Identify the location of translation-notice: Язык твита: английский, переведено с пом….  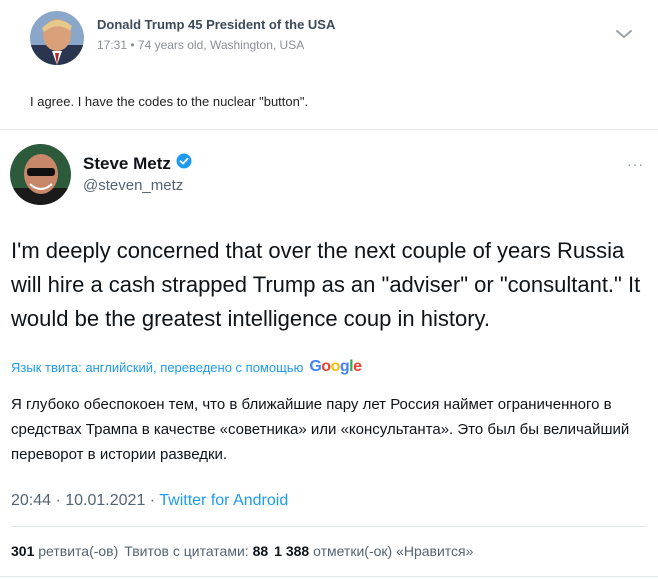
(186, 367).